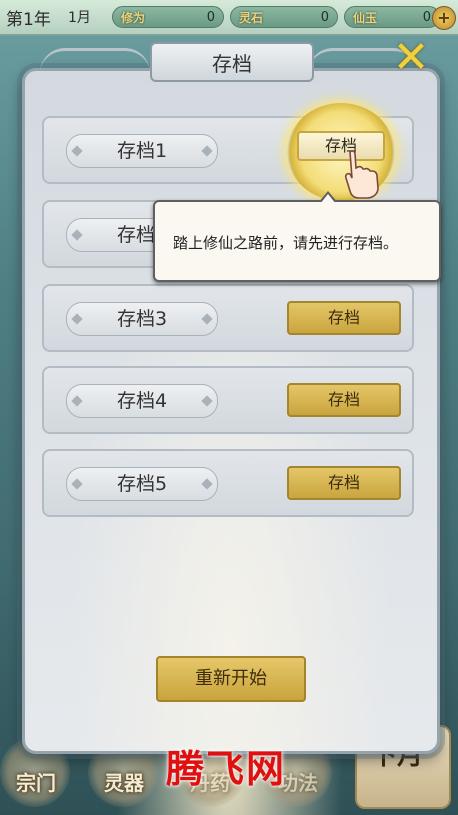 Image resolution: width=458 pixels, height=815 pixels. I want to click on save-slot-label: 存档3, so click(142, 319).